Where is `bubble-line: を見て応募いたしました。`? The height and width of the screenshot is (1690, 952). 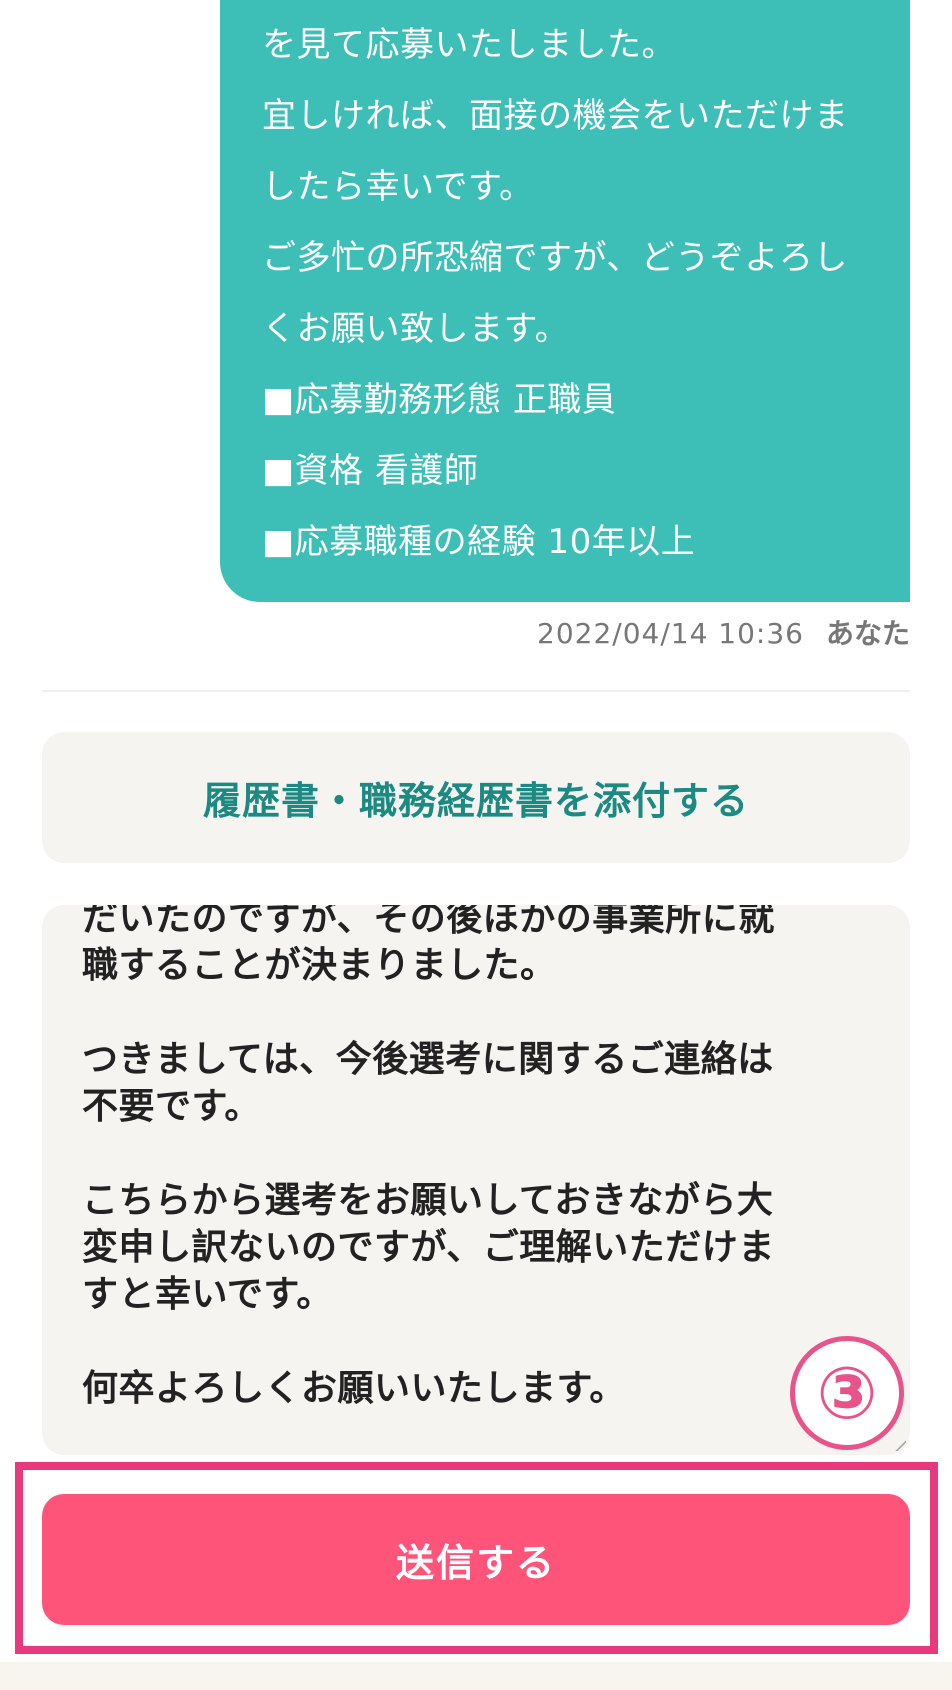 bubble-line: を見て応募いたしました。 is located at coordinates (469, 45).